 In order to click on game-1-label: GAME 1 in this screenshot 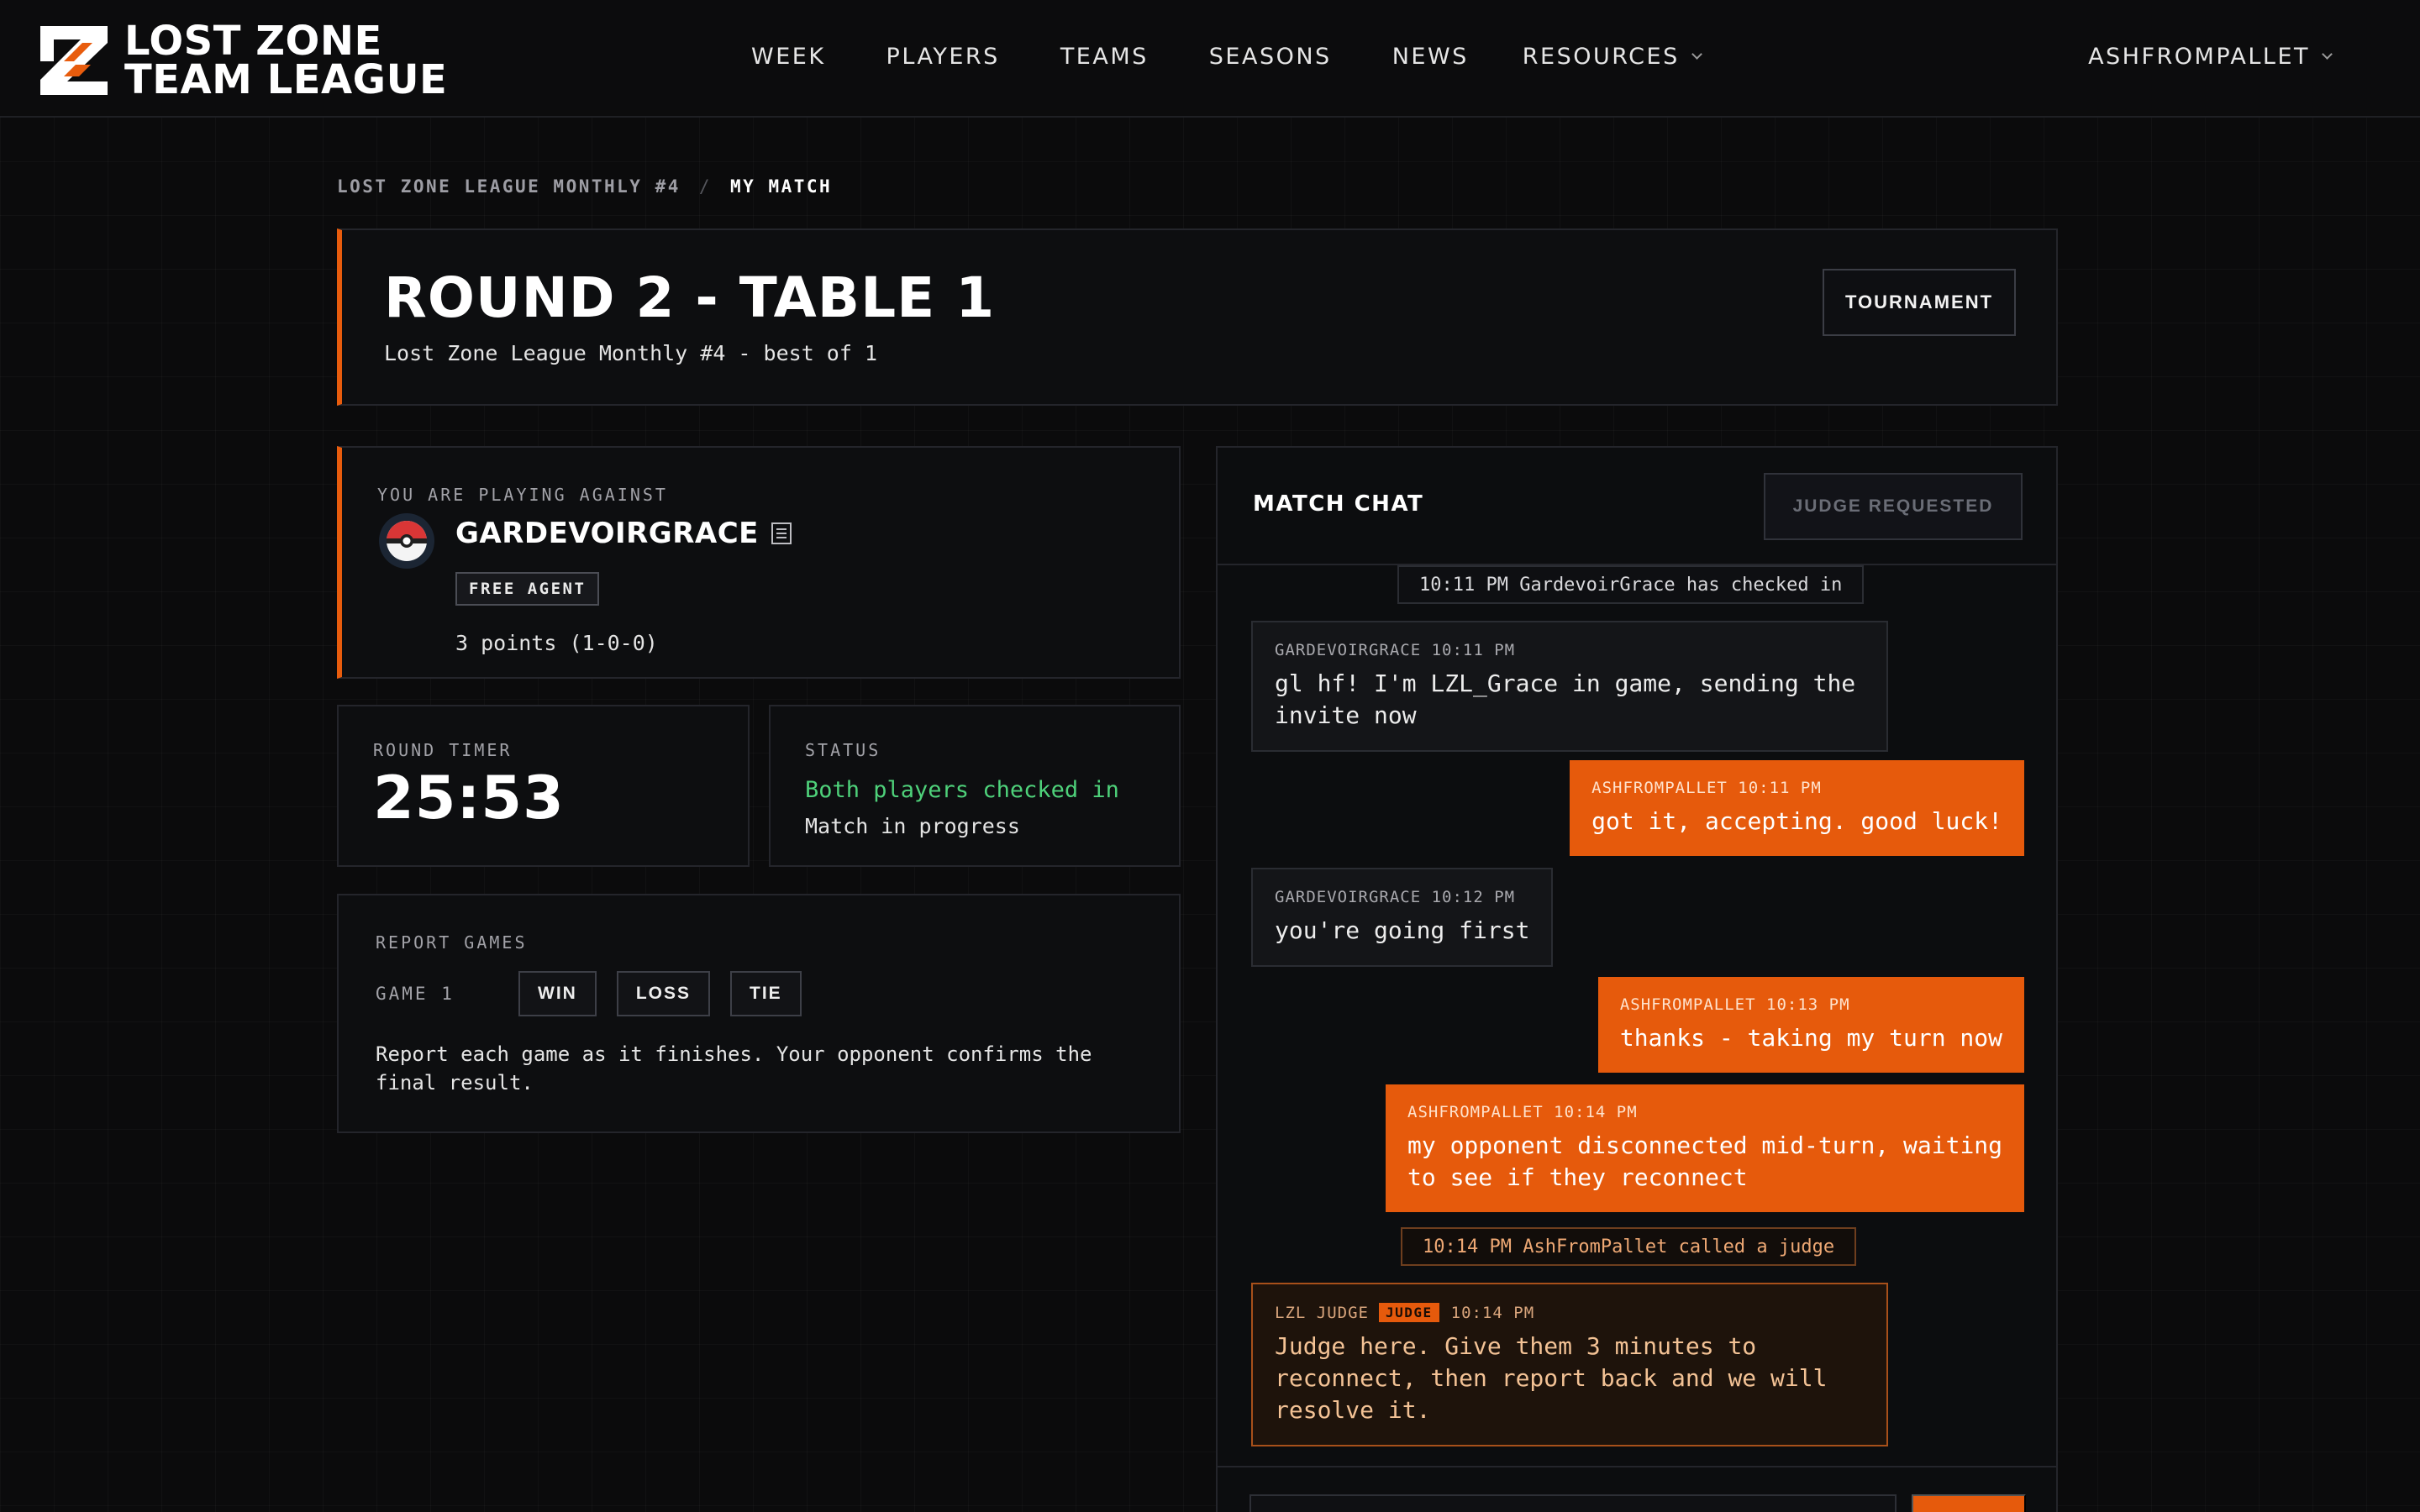, I will do `click(415, 994)`.